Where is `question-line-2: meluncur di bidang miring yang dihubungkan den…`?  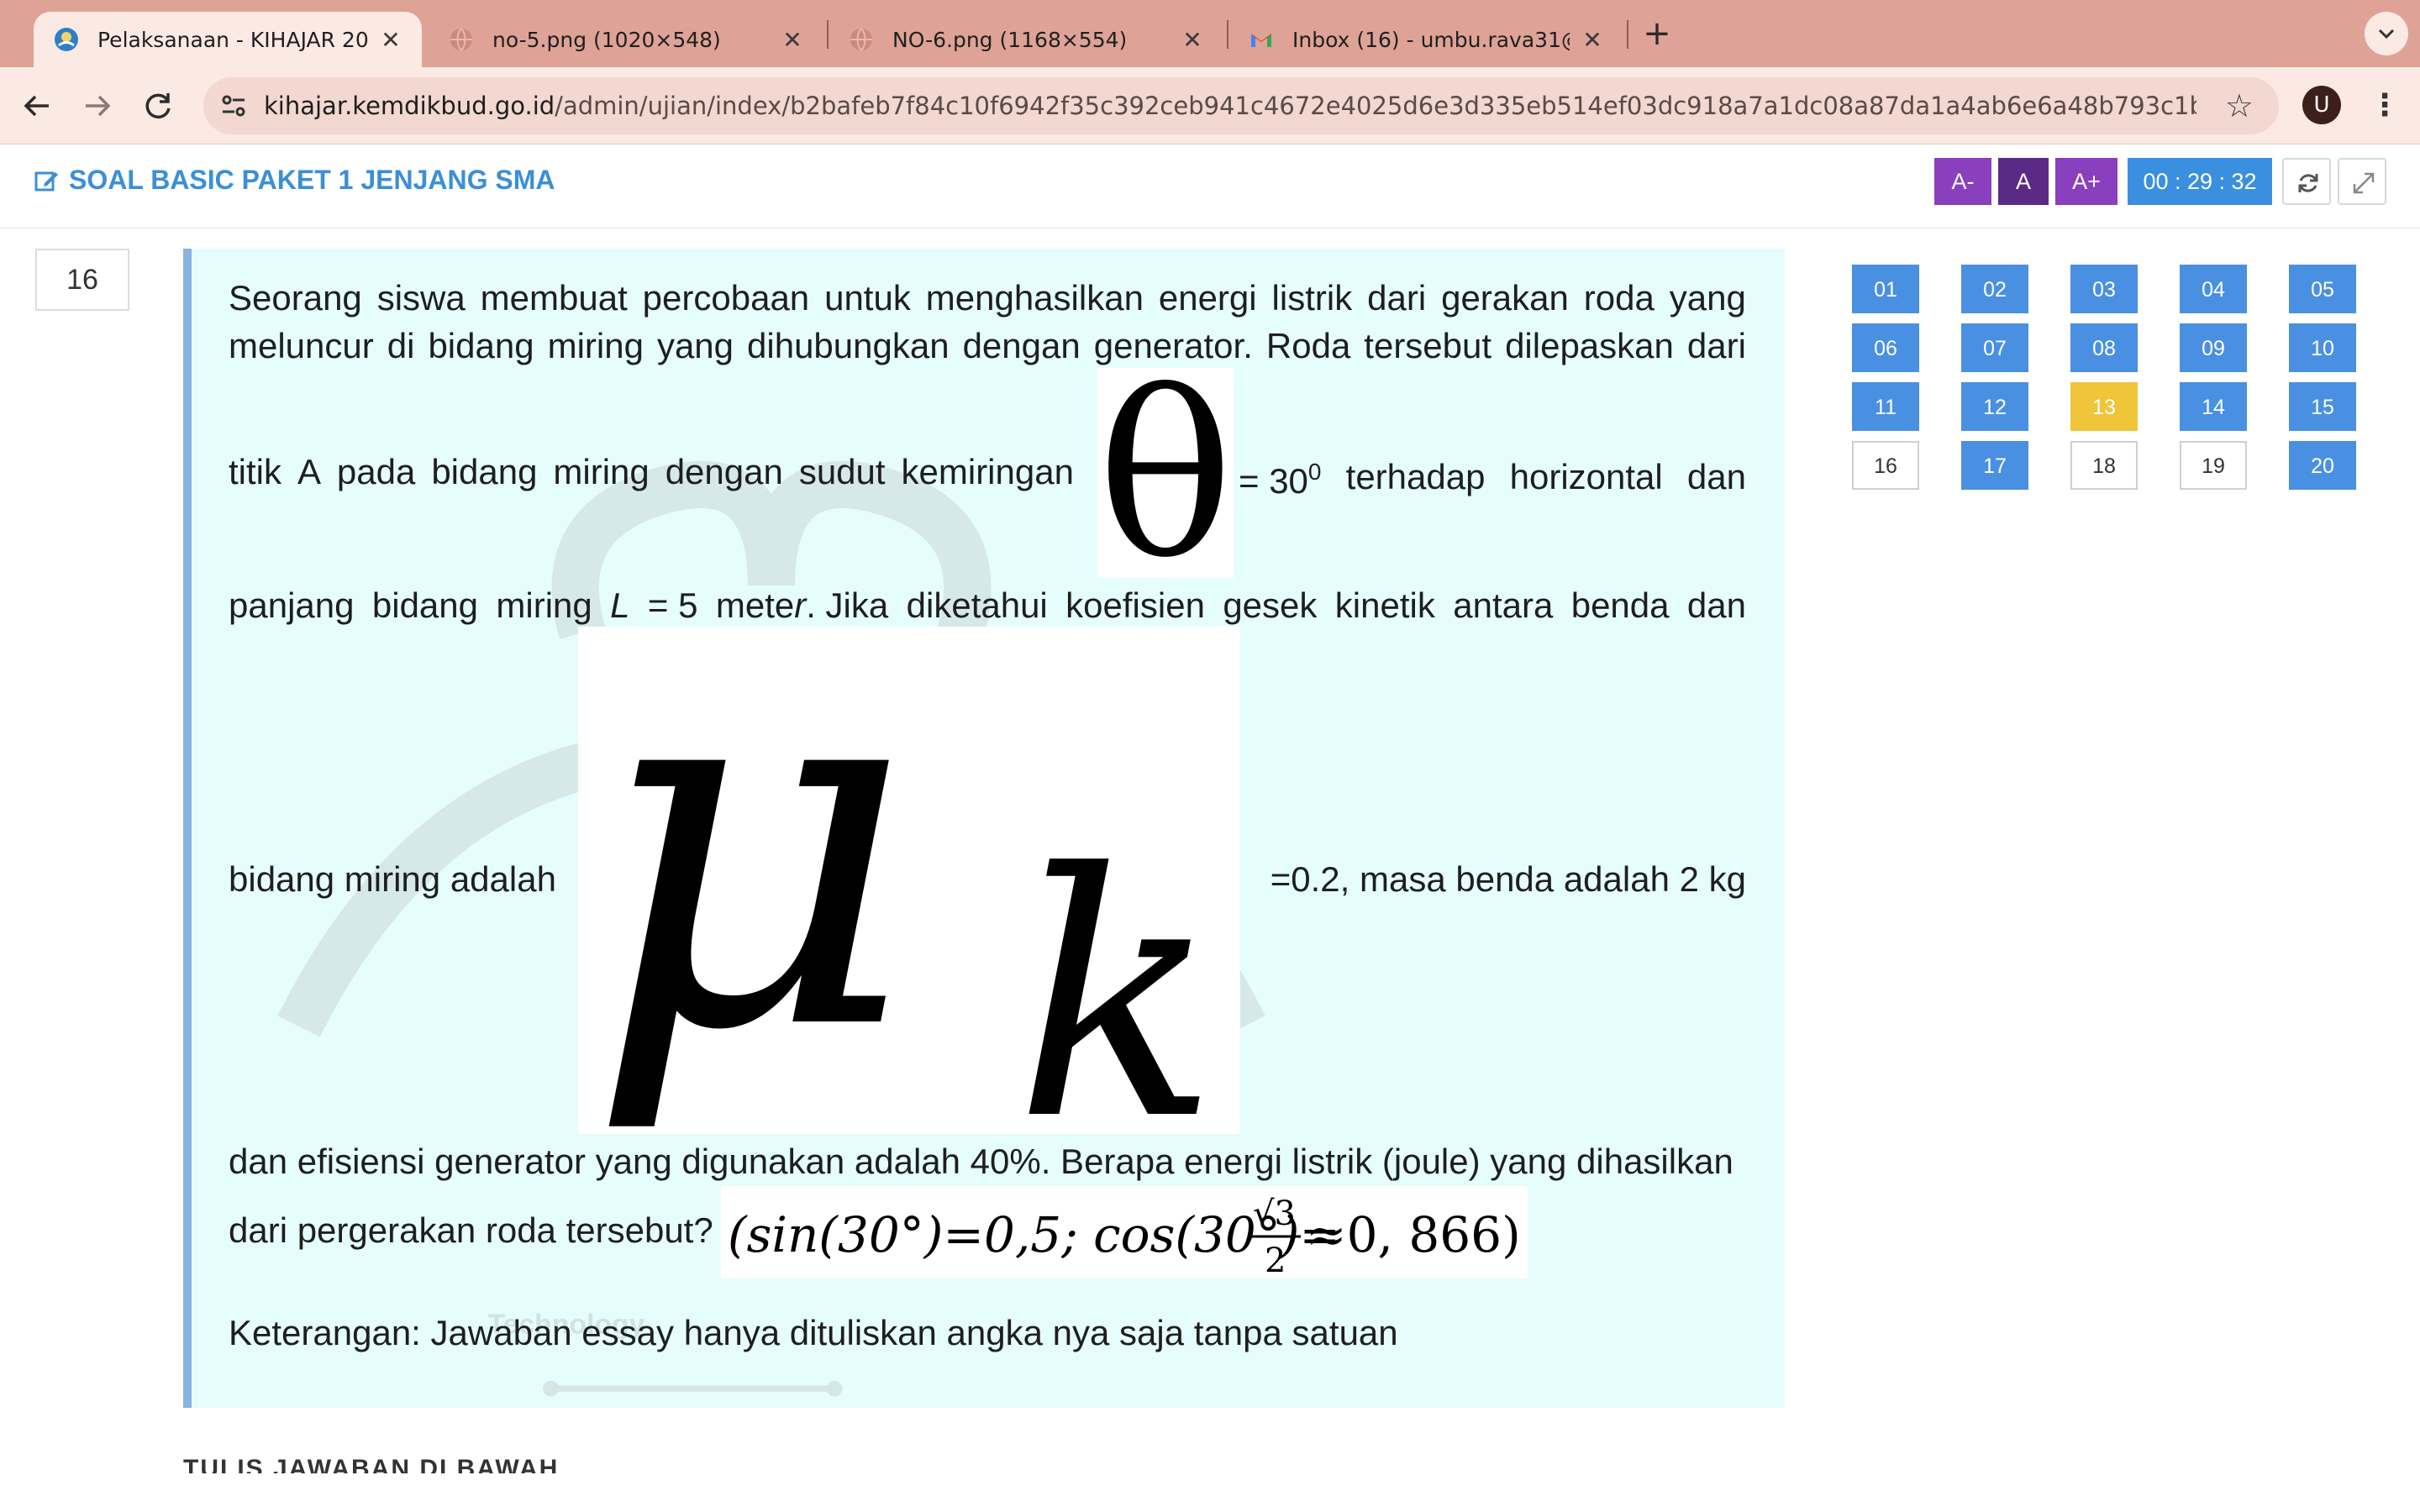 question-line-2: meluncur di bidang miring yang dihubungkan den… is located at coordinates (988, 345).